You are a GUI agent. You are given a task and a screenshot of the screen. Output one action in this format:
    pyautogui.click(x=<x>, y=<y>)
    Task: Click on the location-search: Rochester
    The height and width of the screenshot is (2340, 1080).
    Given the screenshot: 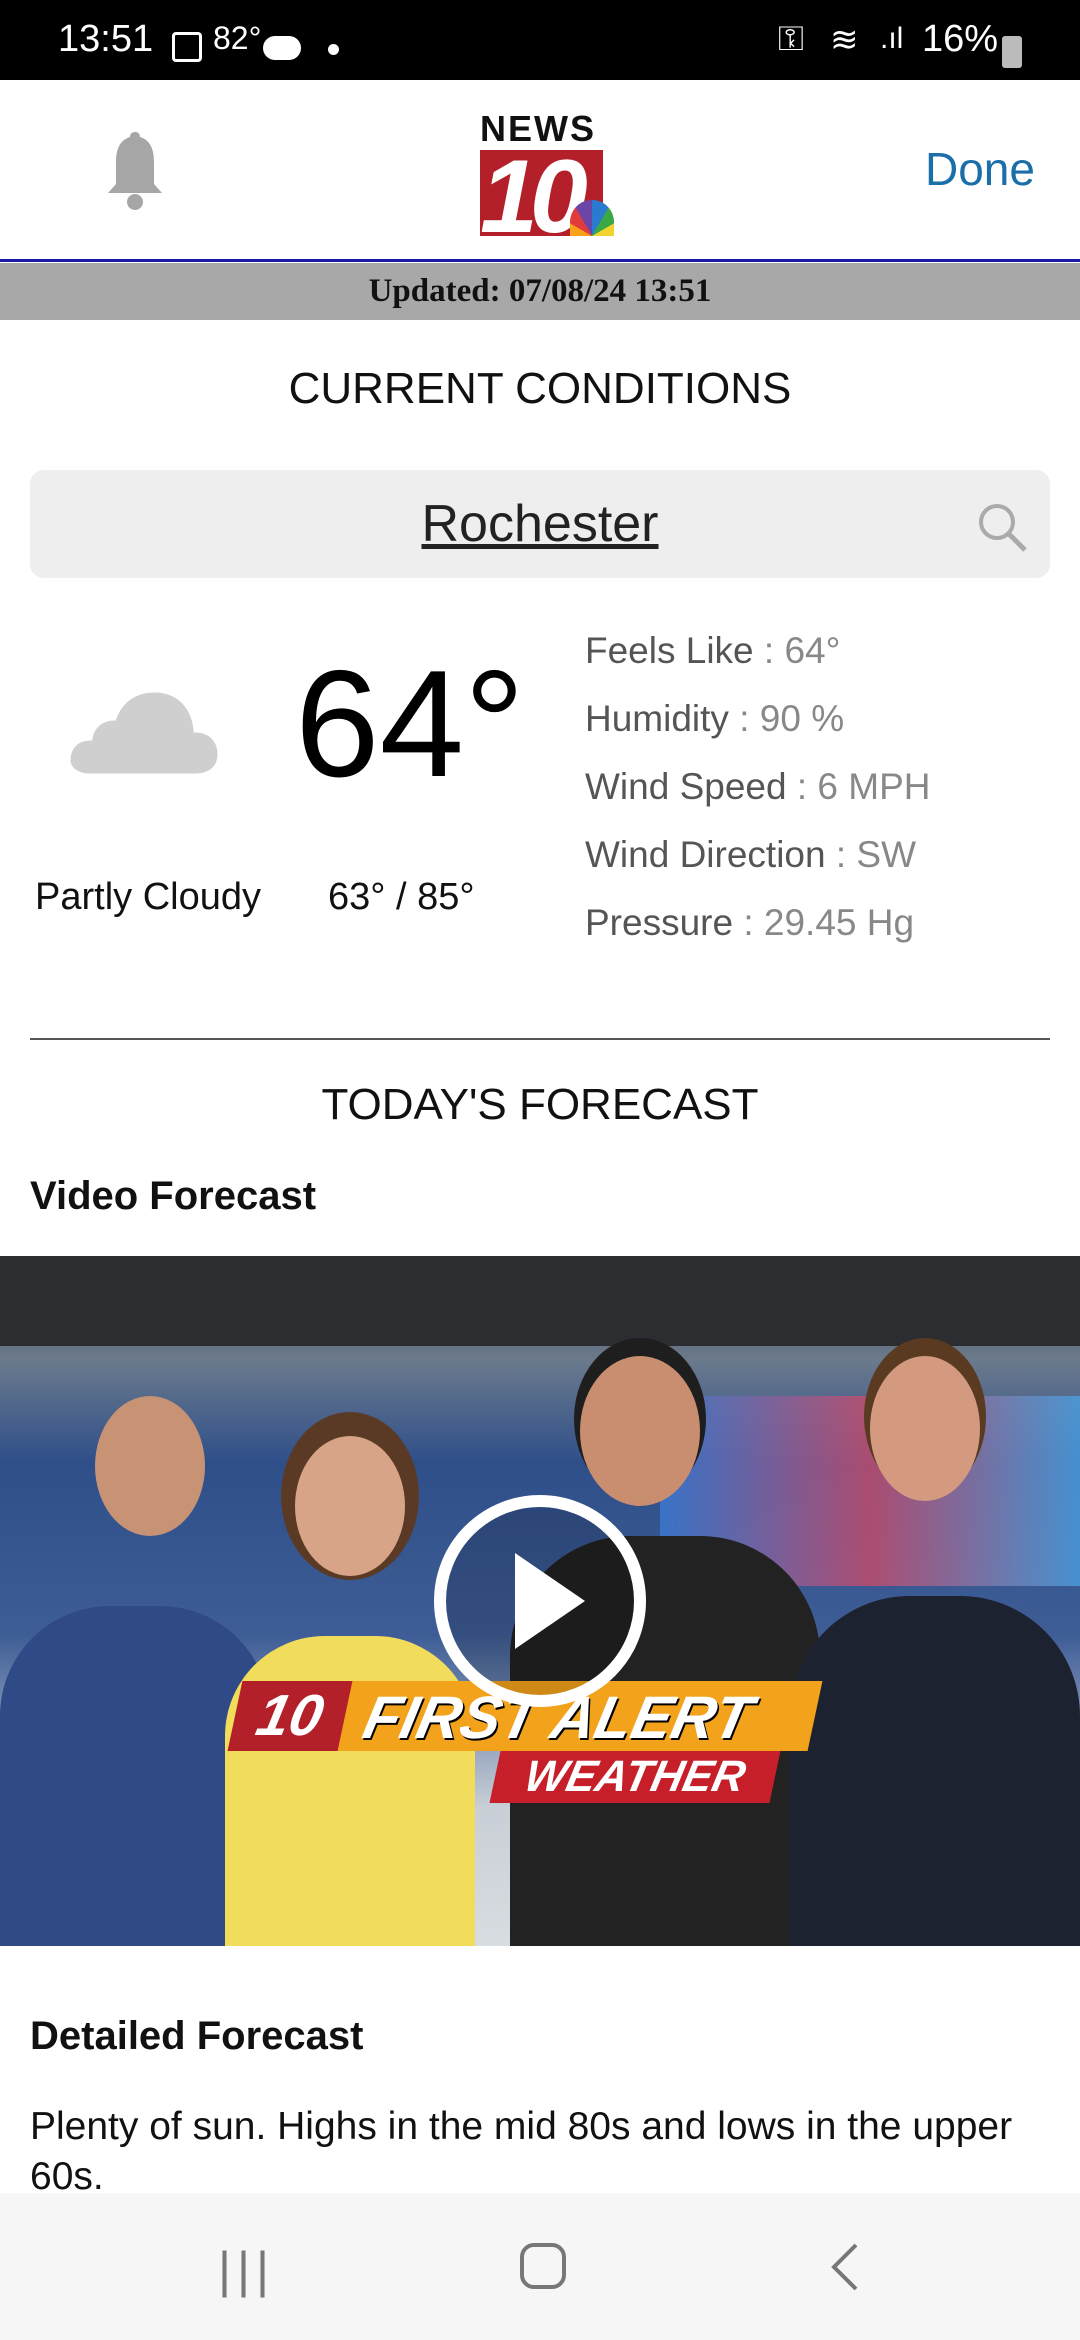 What is the action you would take?
    pyautogui.click(x=540, y=524)
    